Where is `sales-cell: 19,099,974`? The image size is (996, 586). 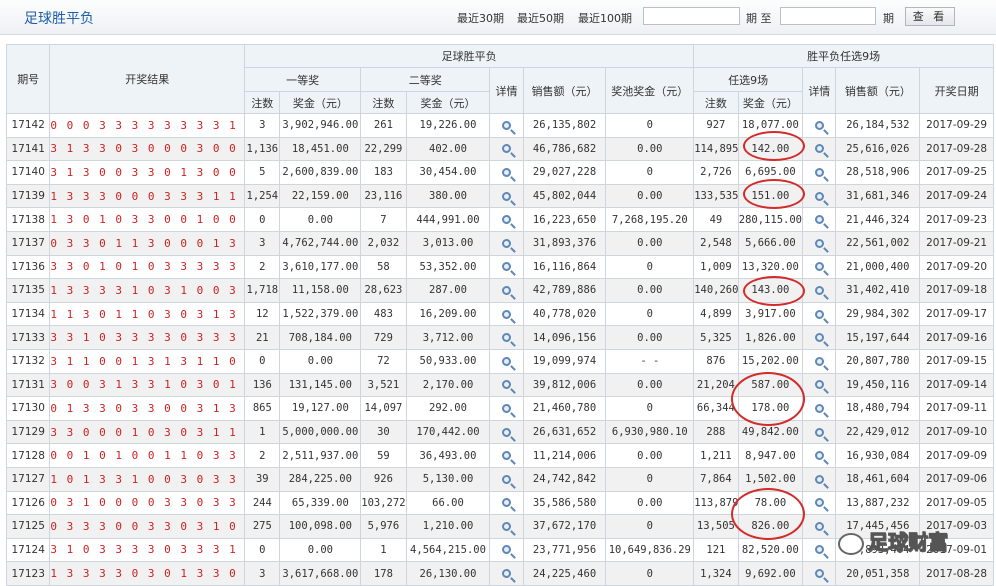
sales-cell: 19,099,974 is located at coordinates (564, 361).